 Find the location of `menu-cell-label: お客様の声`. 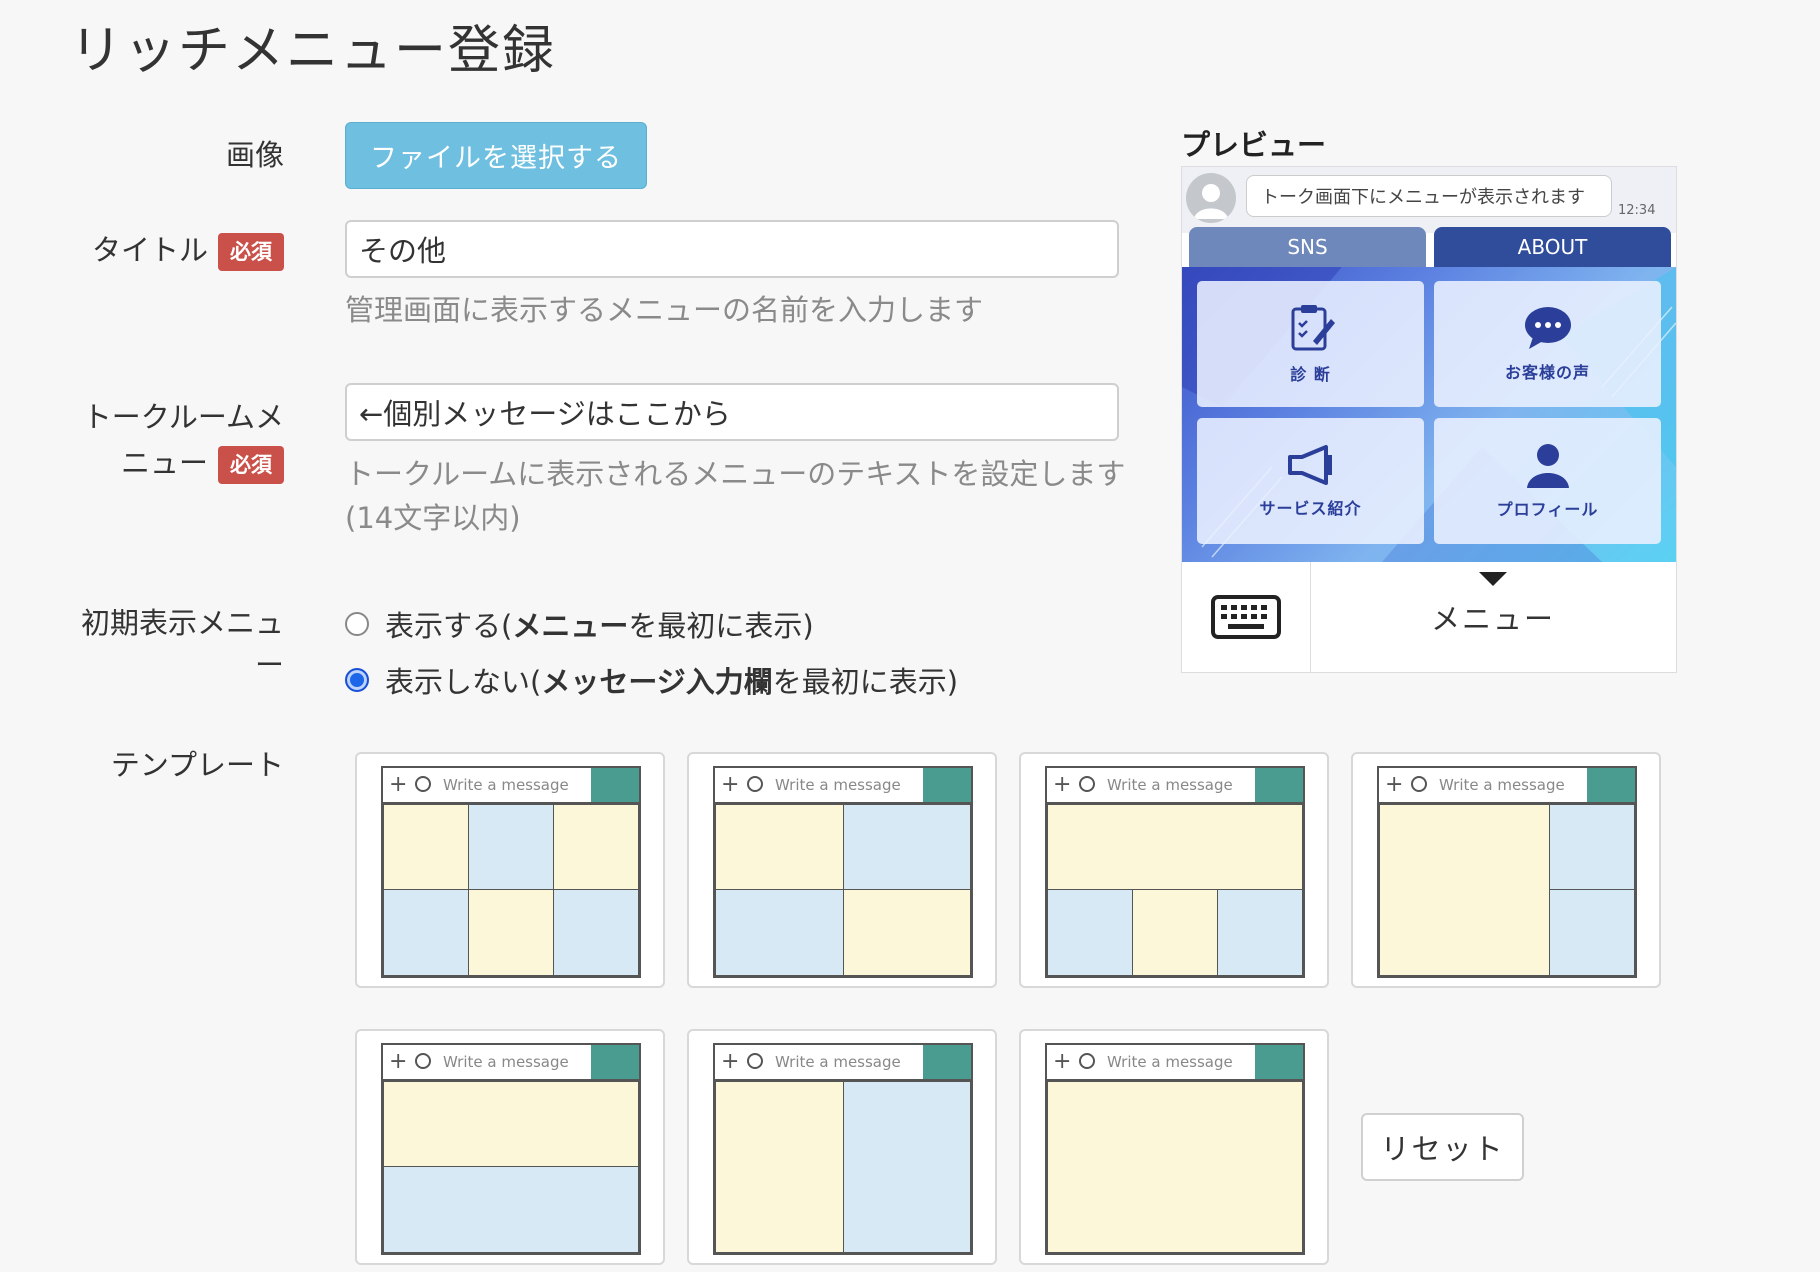

menu-cell-label: お客様の声 is located at coordinates (1547, 372).